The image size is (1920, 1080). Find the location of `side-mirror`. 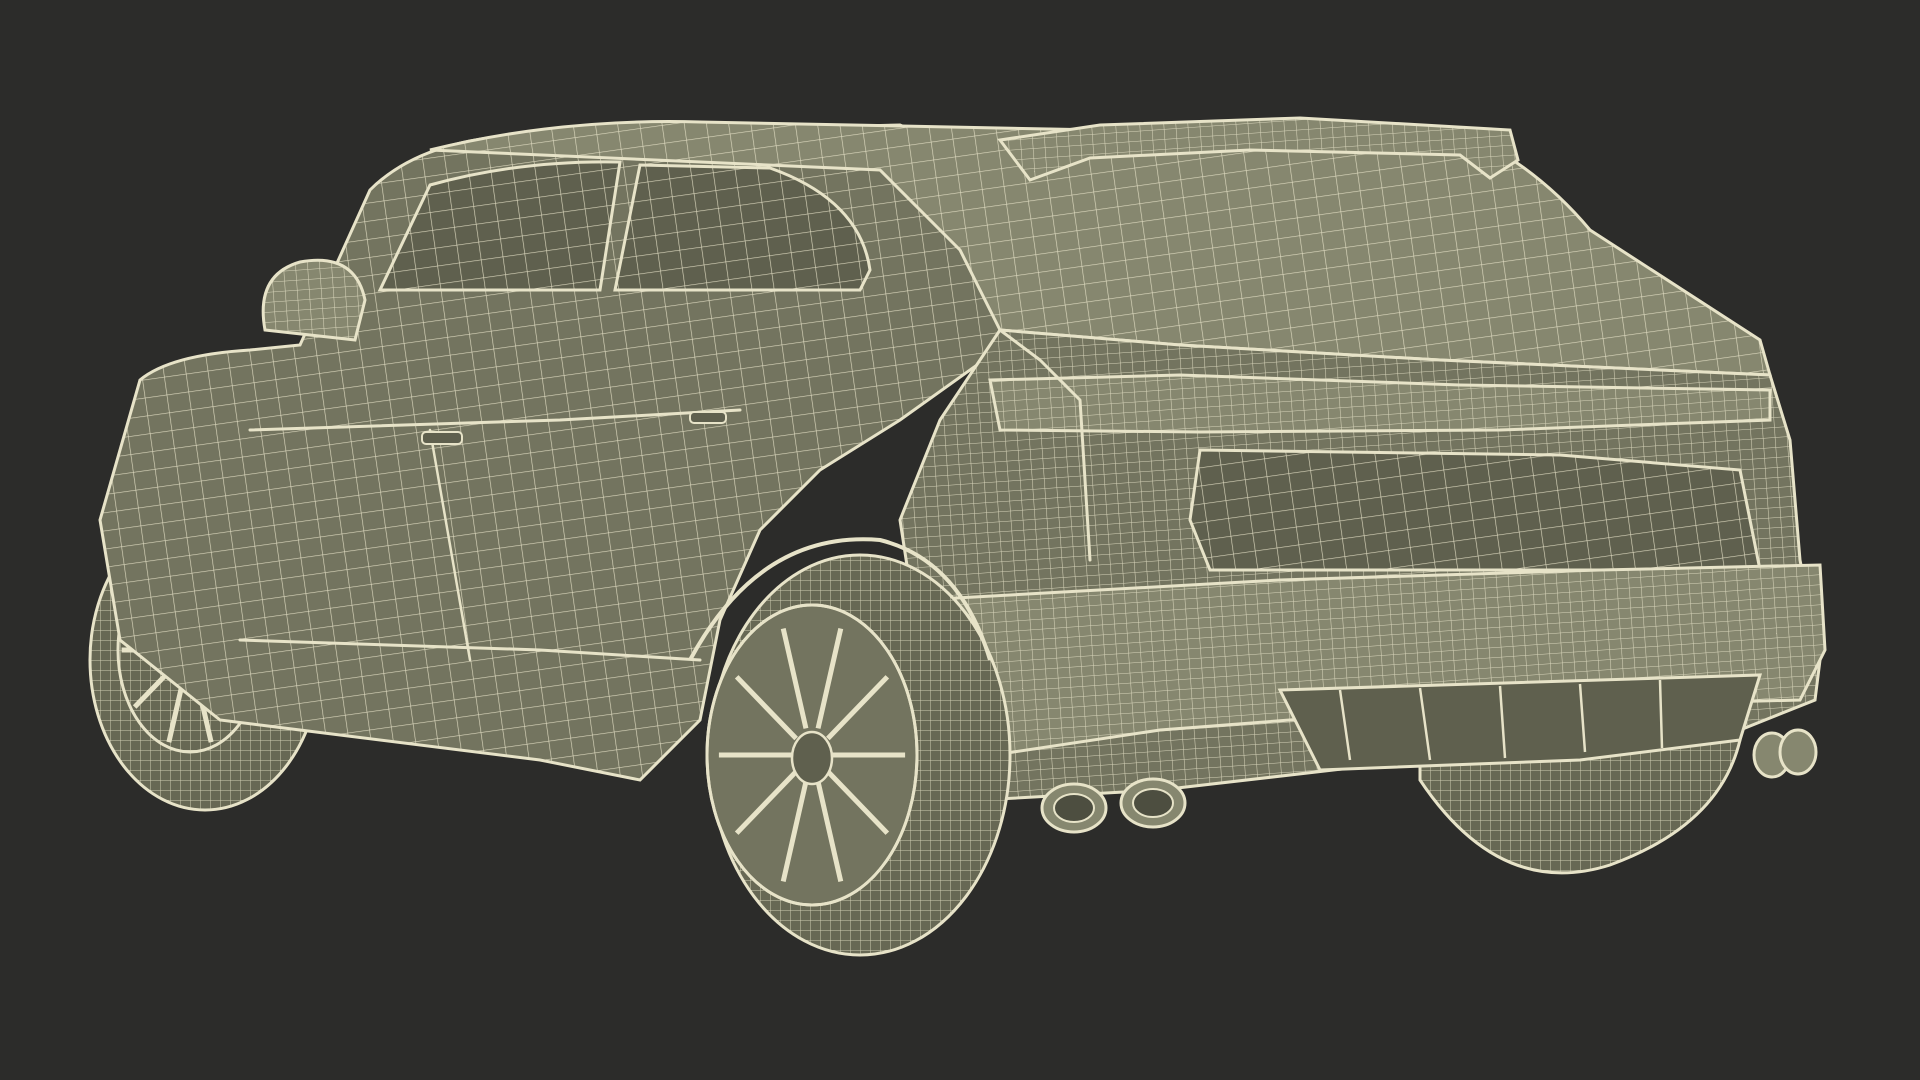

side-mirror is located at coordinates (314, 300).